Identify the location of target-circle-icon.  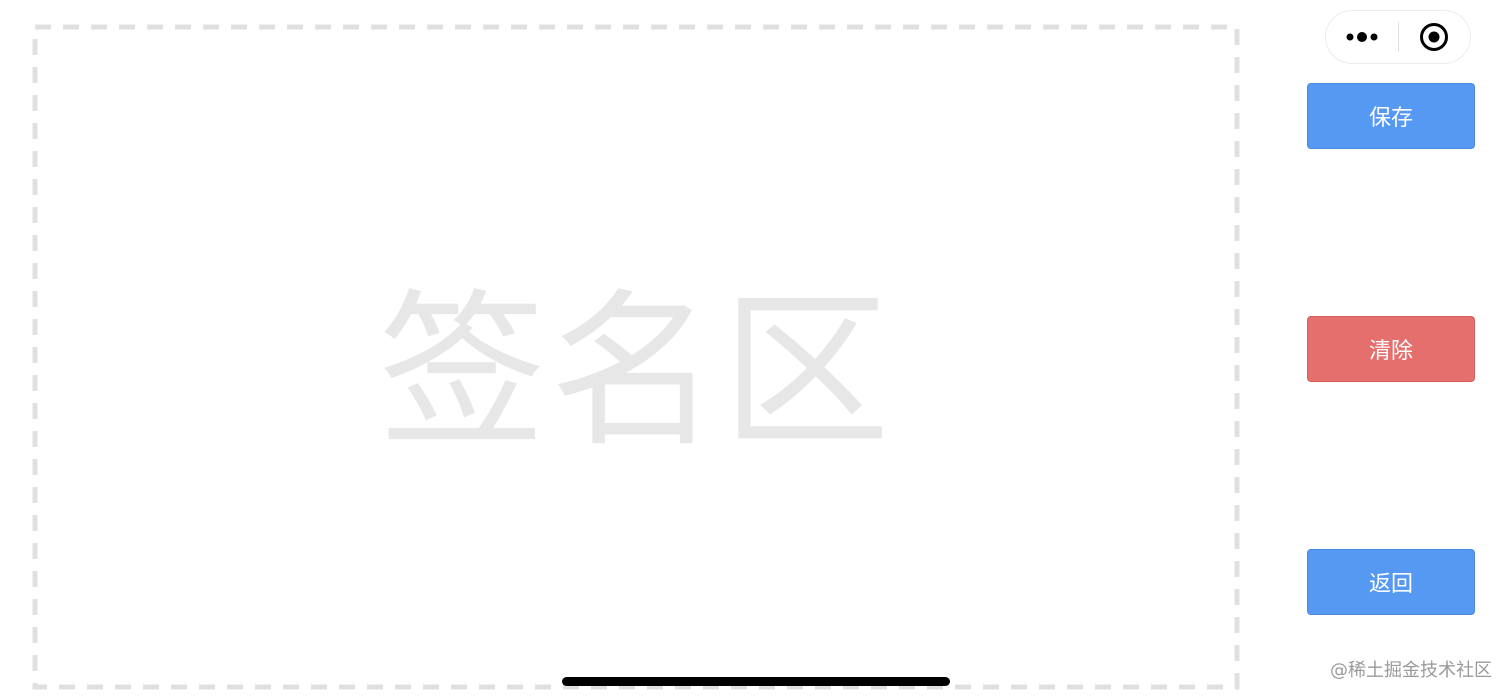
(1434, 37).